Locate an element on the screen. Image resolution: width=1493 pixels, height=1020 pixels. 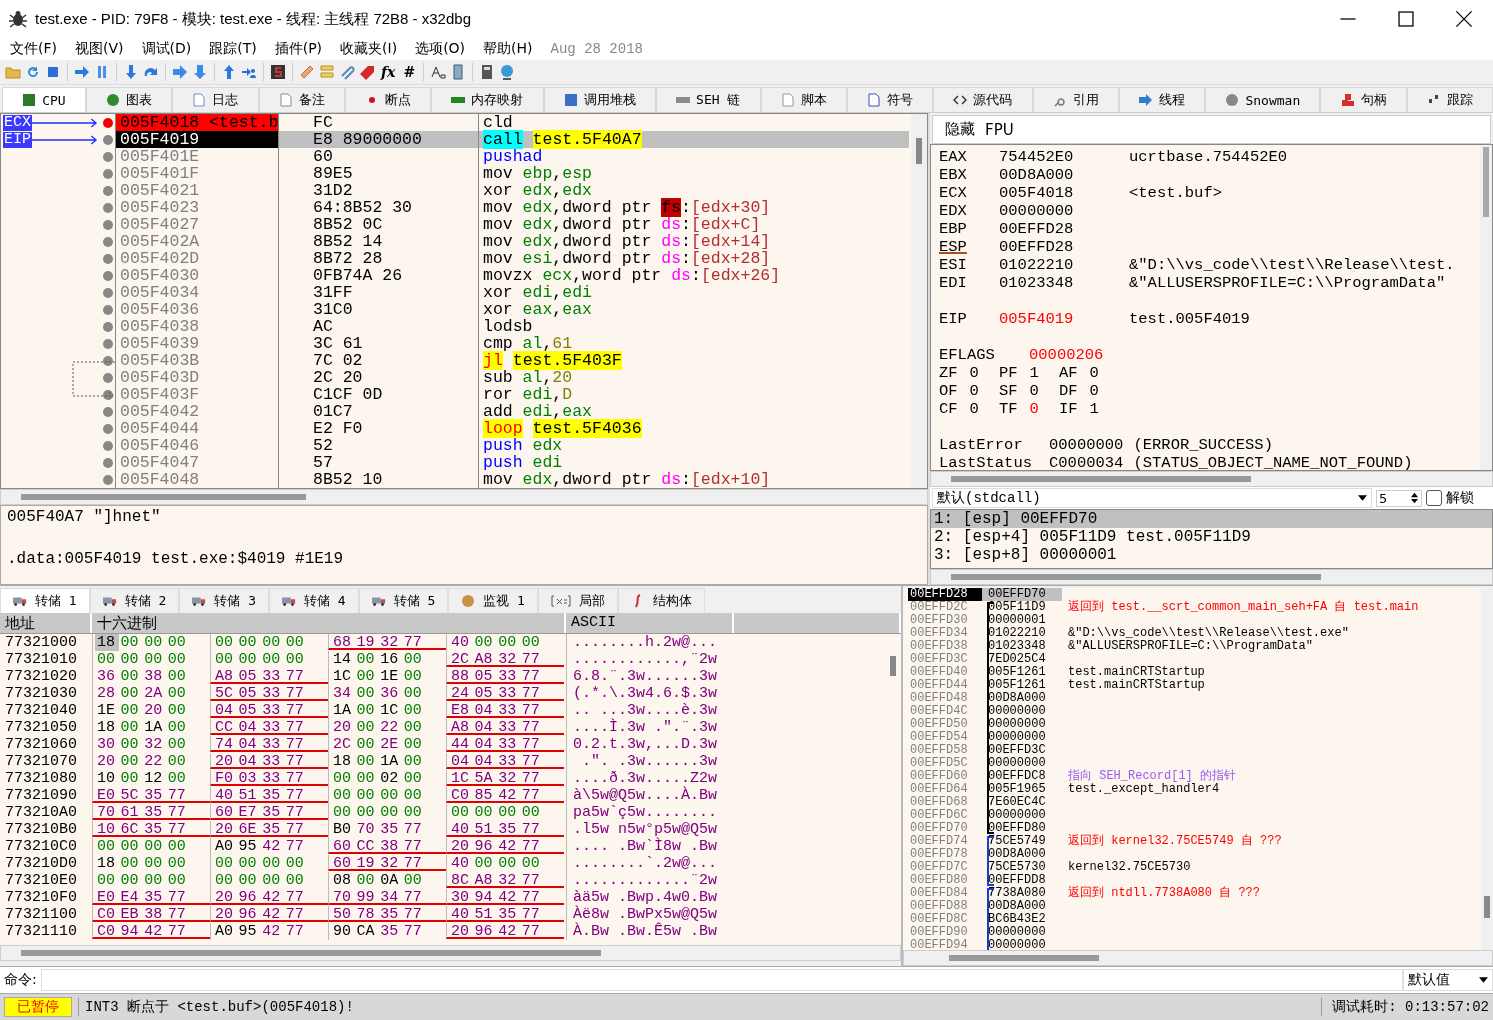
address-cell: 00EFFD38 is located at coordinates (945, 647).